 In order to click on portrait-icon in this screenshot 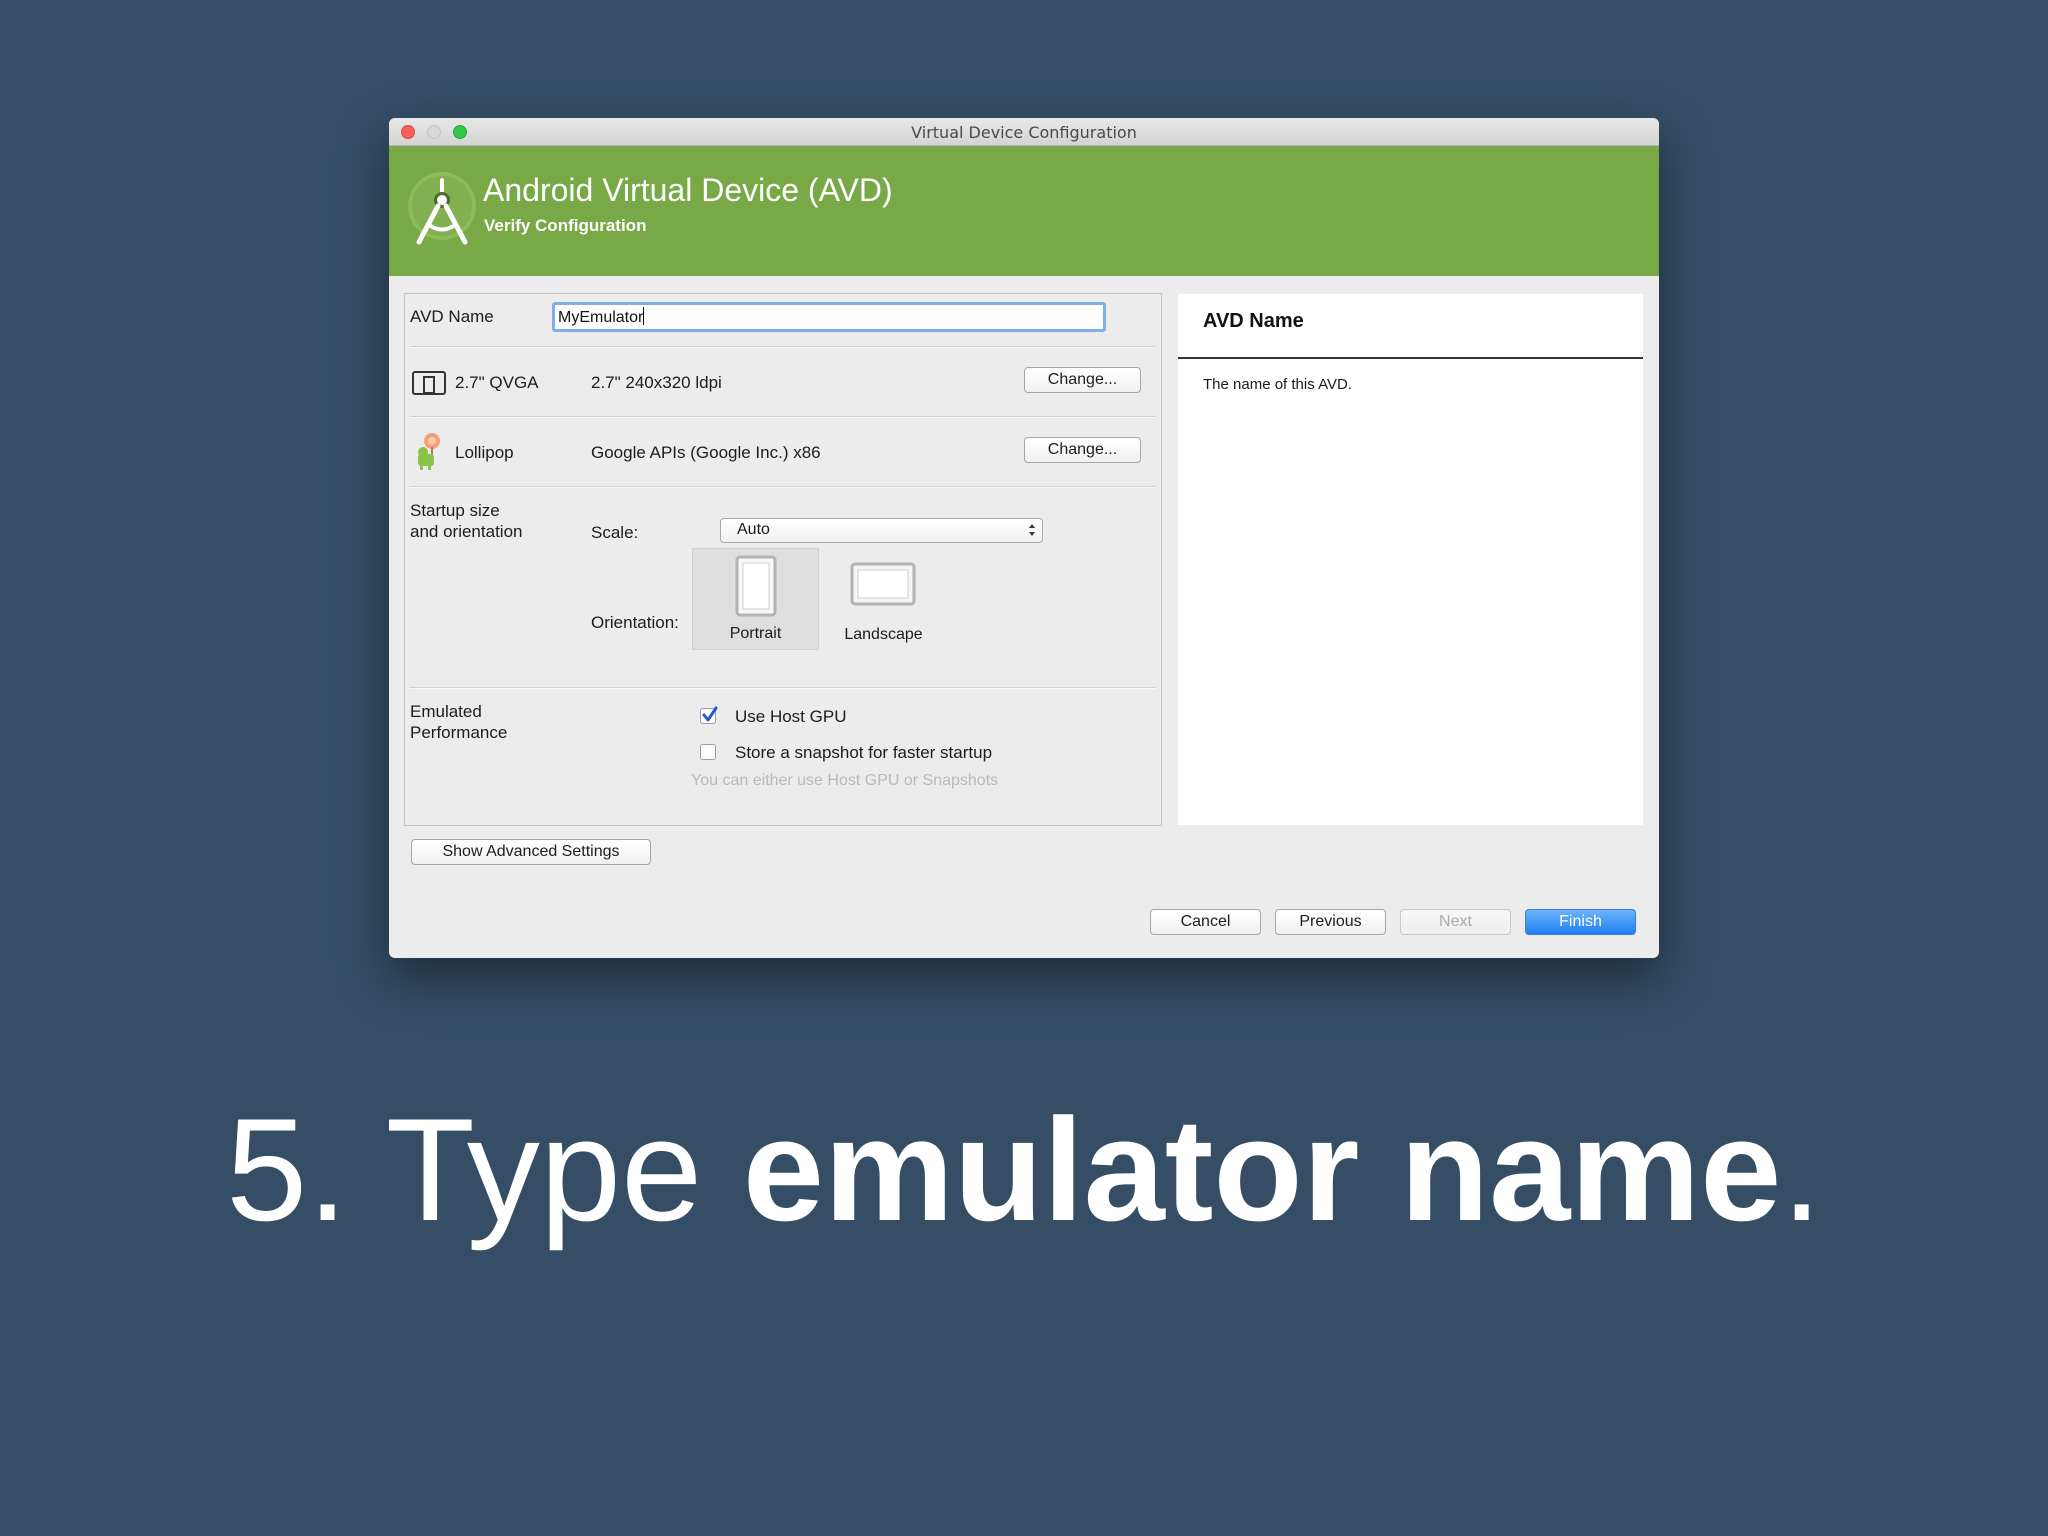, I will do `click(756, 586)`.